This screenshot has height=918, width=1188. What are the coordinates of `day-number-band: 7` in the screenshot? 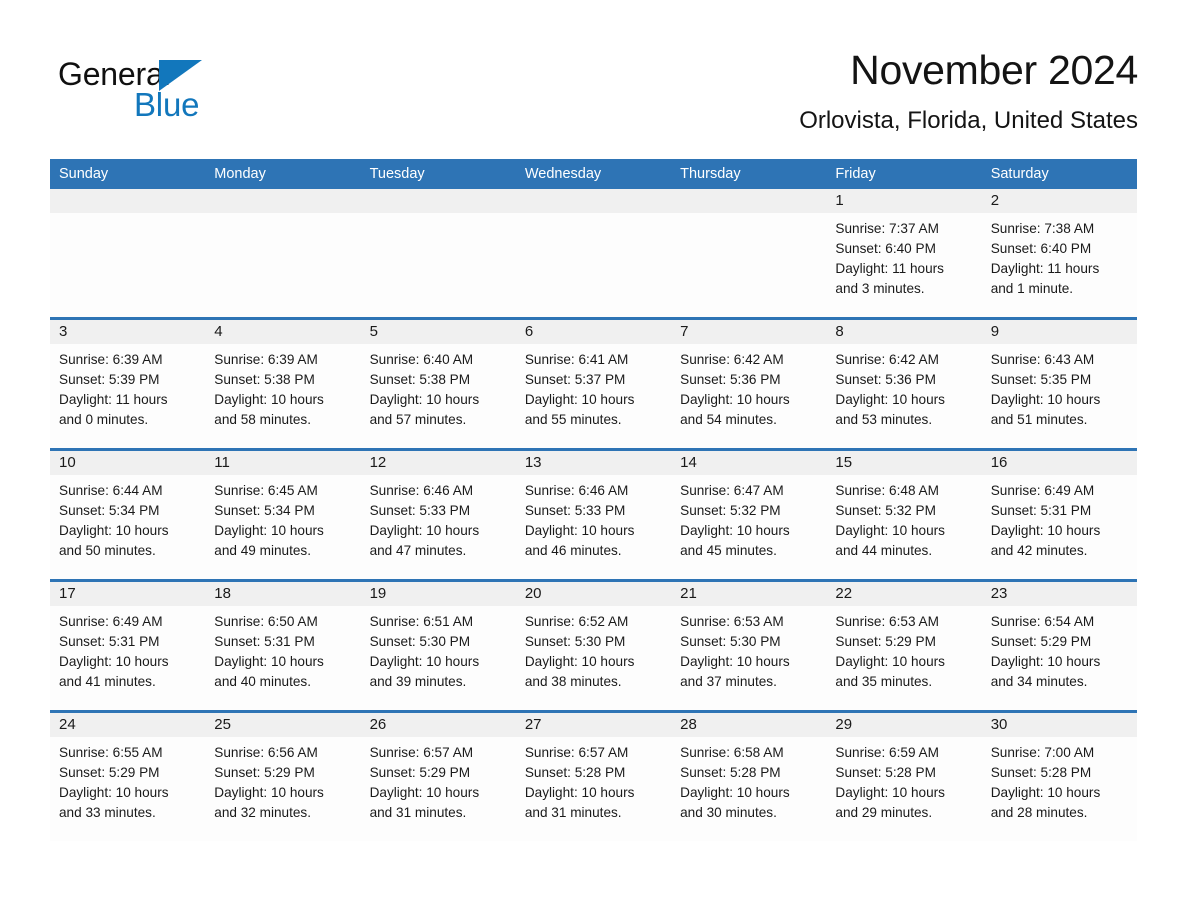 It's located at (749, 332).